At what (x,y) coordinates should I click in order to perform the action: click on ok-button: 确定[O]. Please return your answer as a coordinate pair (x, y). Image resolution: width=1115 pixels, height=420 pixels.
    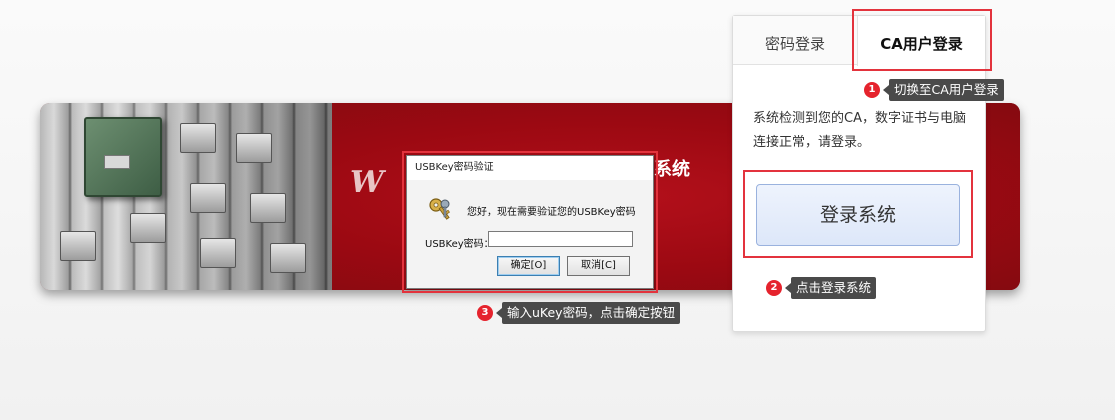
    Looking at the image, I should click on (528, 266).